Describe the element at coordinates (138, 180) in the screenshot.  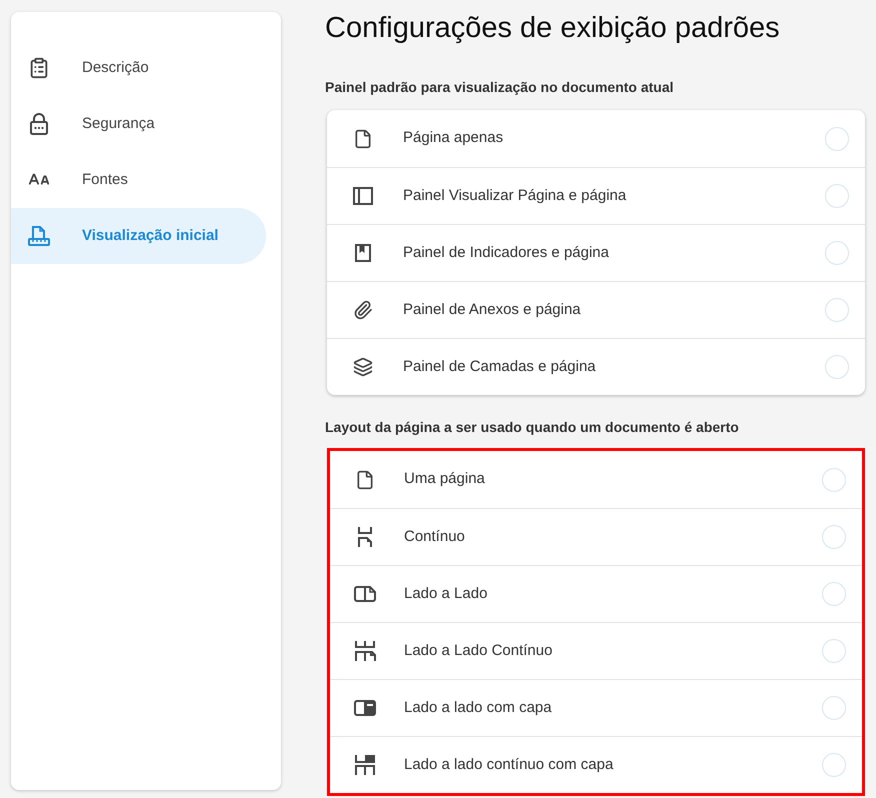
I see `sidebar-item: Fontes` at that location.